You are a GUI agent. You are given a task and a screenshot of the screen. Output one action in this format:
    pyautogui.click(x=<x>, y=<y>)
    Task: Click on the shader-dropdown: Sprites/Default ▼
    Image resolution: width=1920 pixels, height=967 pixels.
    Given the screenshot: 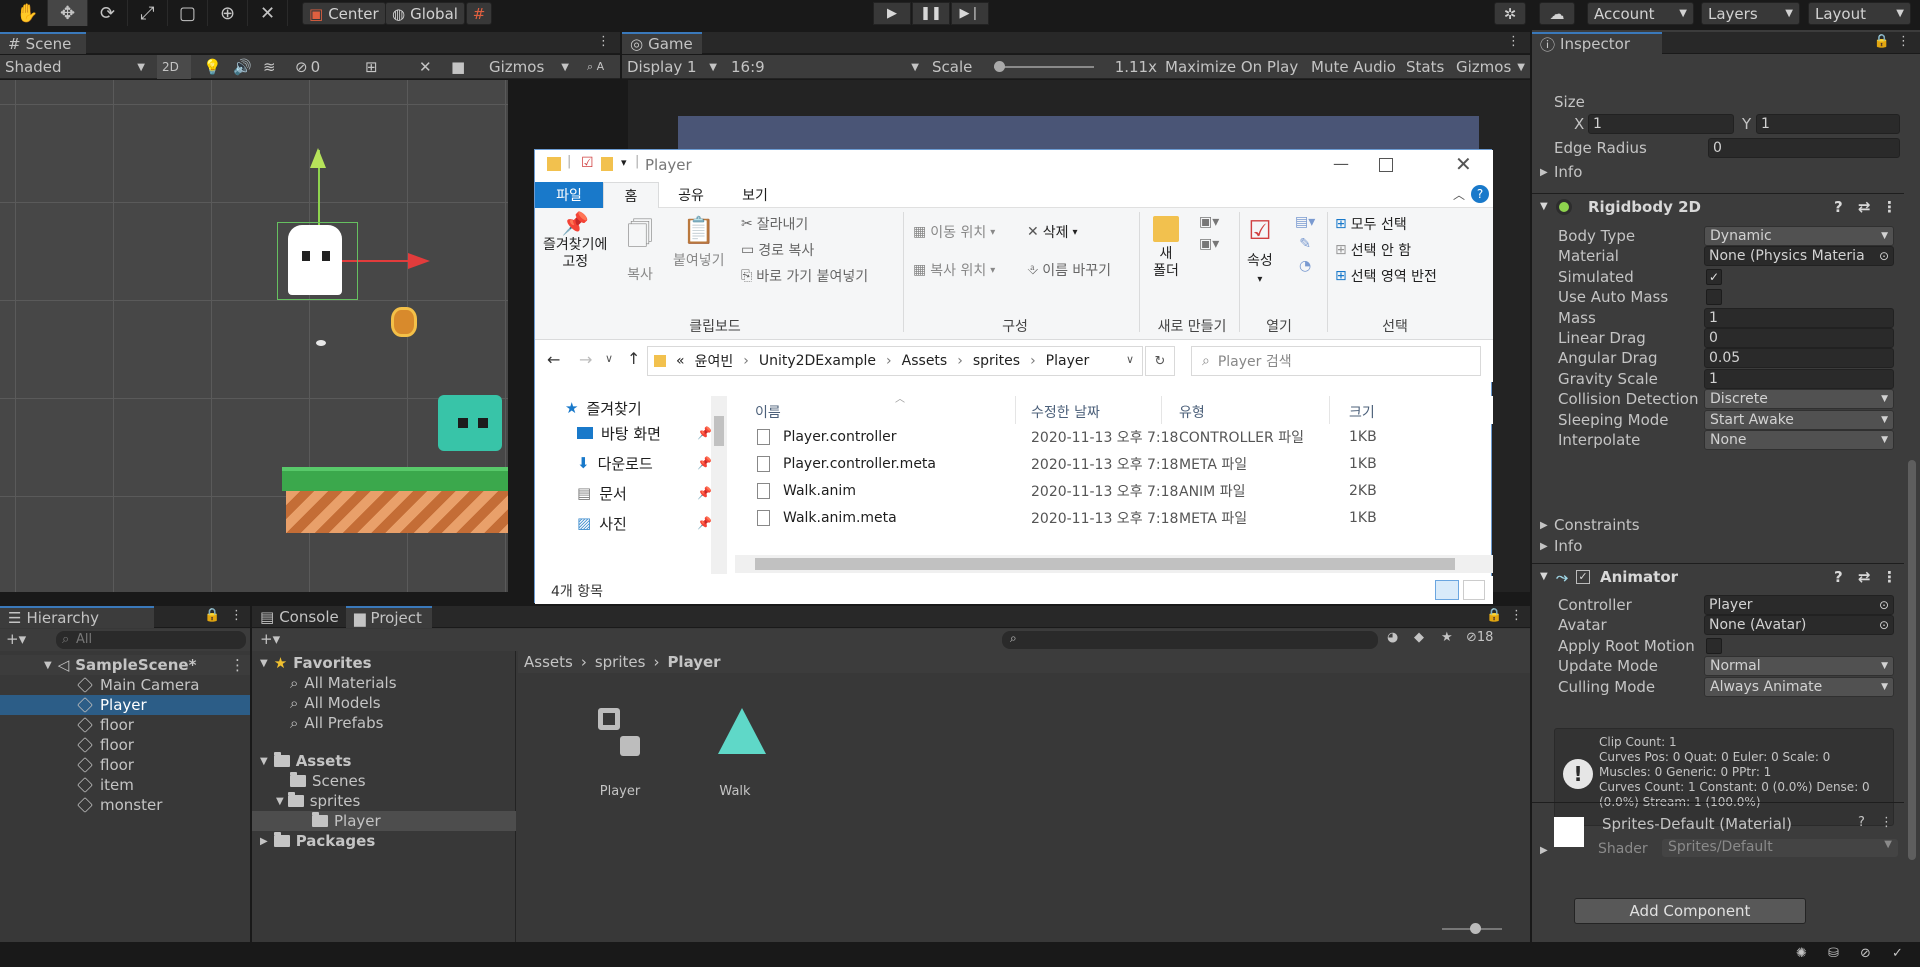 What is the action you would take?
    pyautogui.click(x=1780, y=848)
    